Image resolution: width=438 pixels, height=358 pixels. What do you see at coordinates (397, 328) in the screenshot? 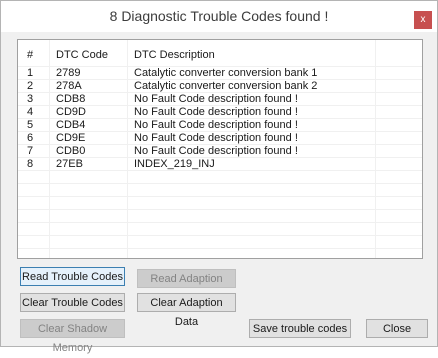
I see `close-button: Close` at bounding box center [397, 328].